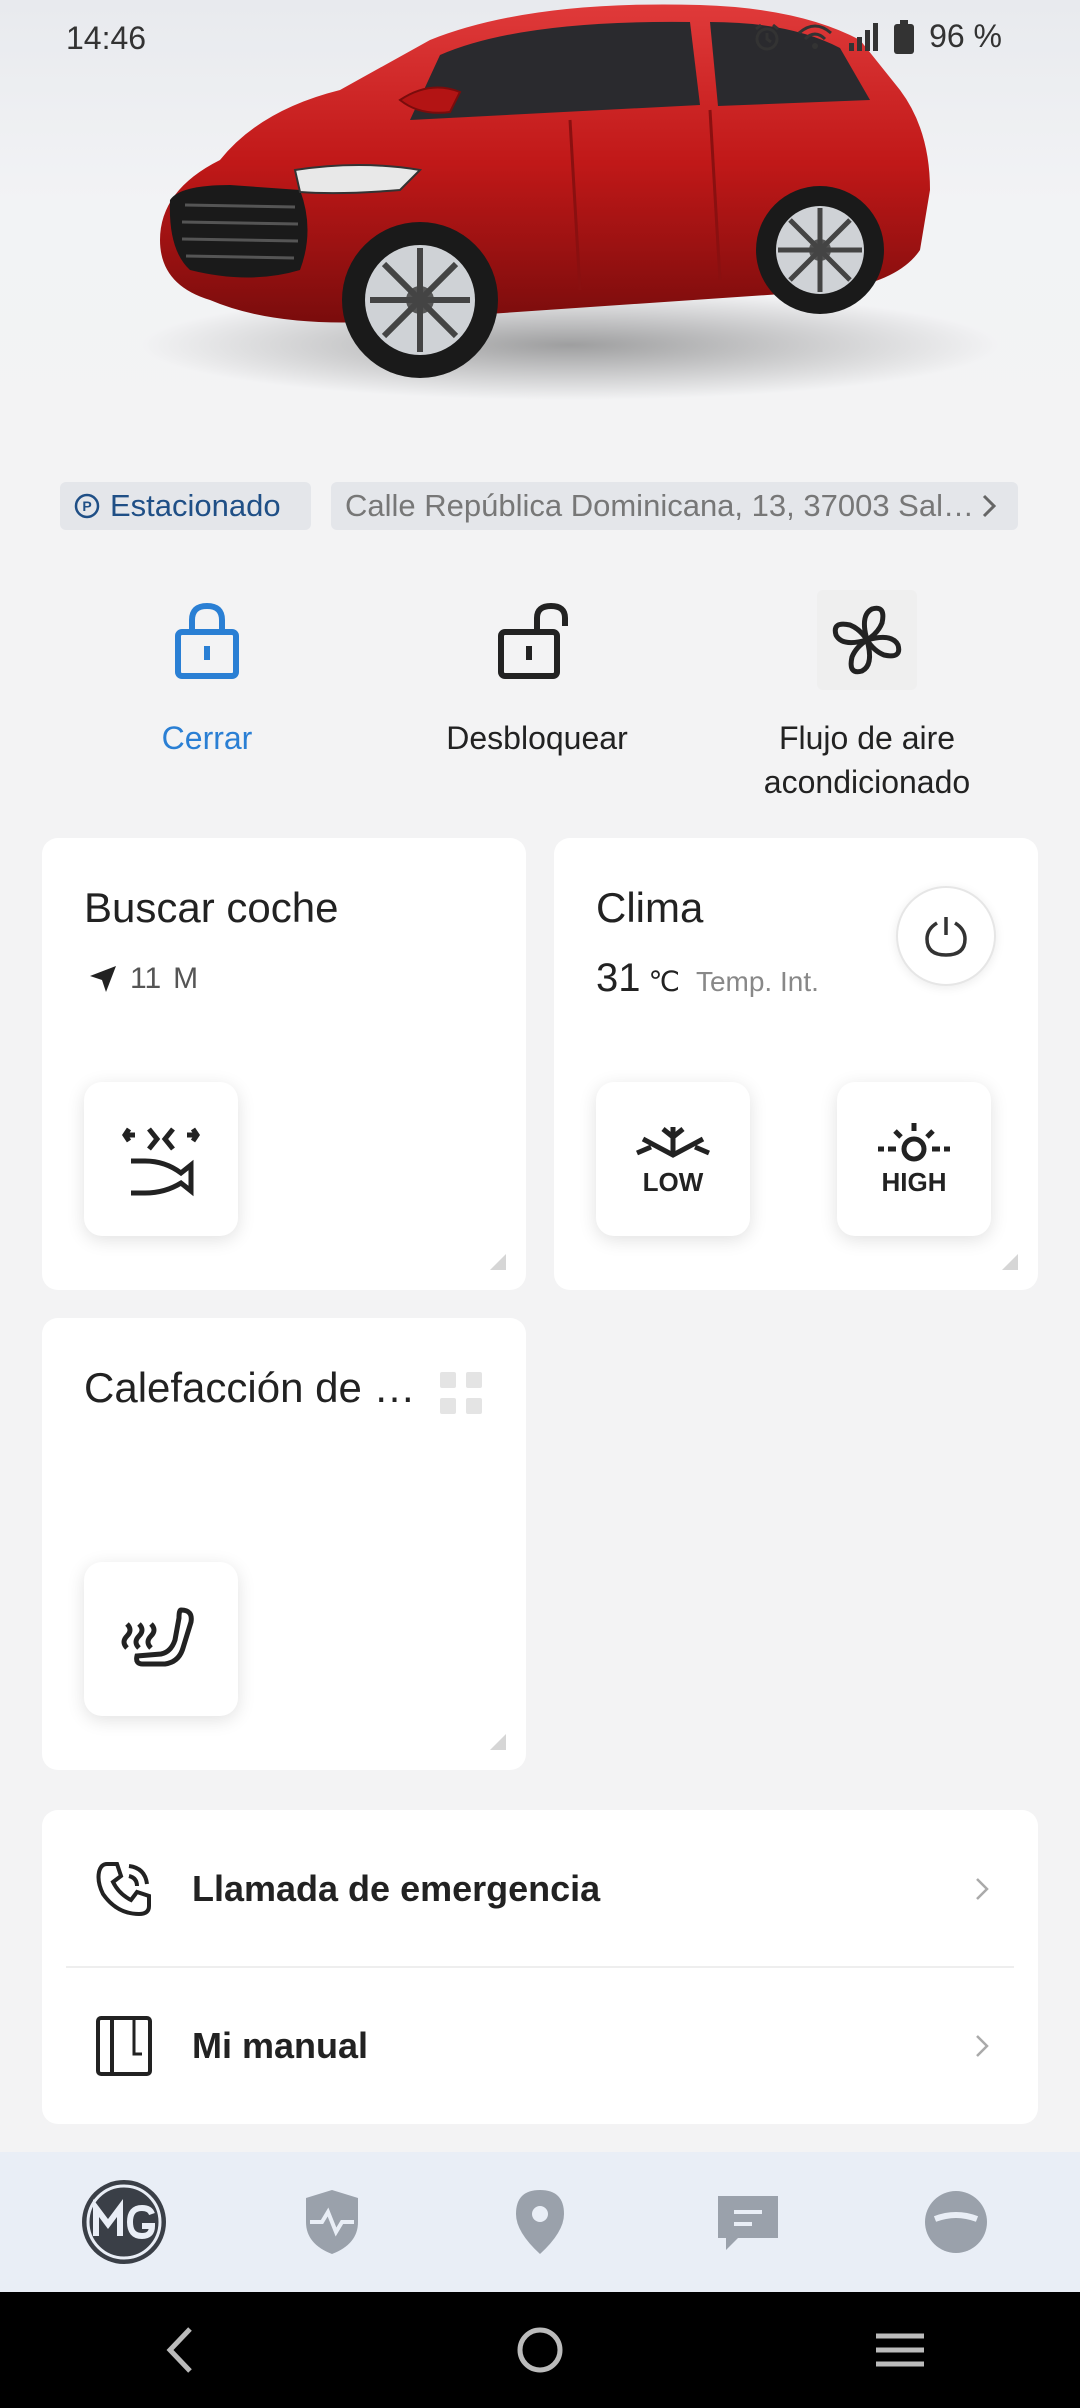 The image size is (1080, 2408). Describe the element at coordinates (664, 981) in the screenshot. I see `temp-unit: ℃` at that location.